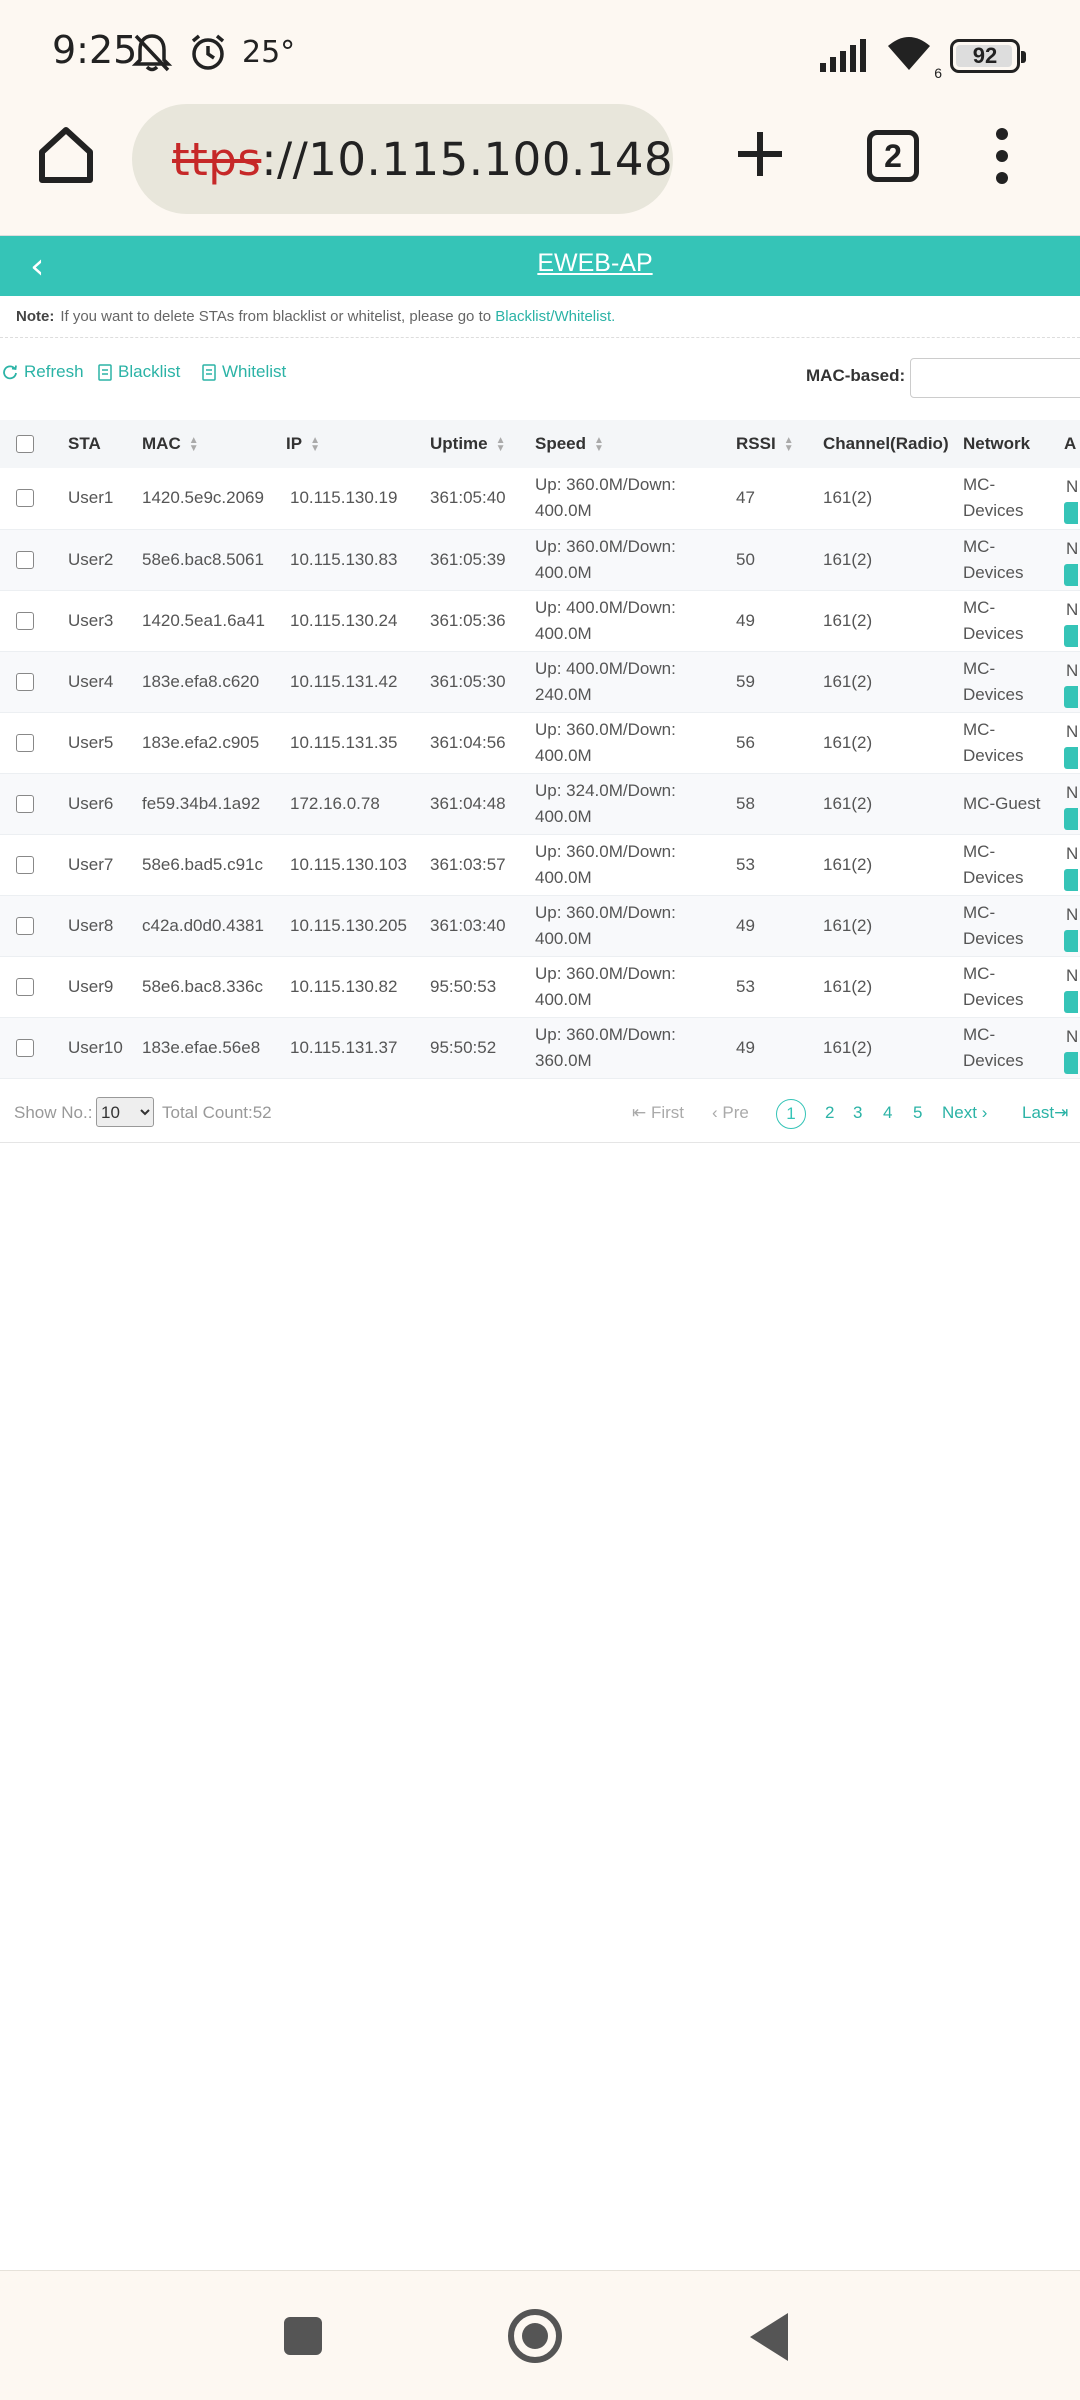  I want to click on url-text: ttps://10.115.100.148, so click(422, 159).